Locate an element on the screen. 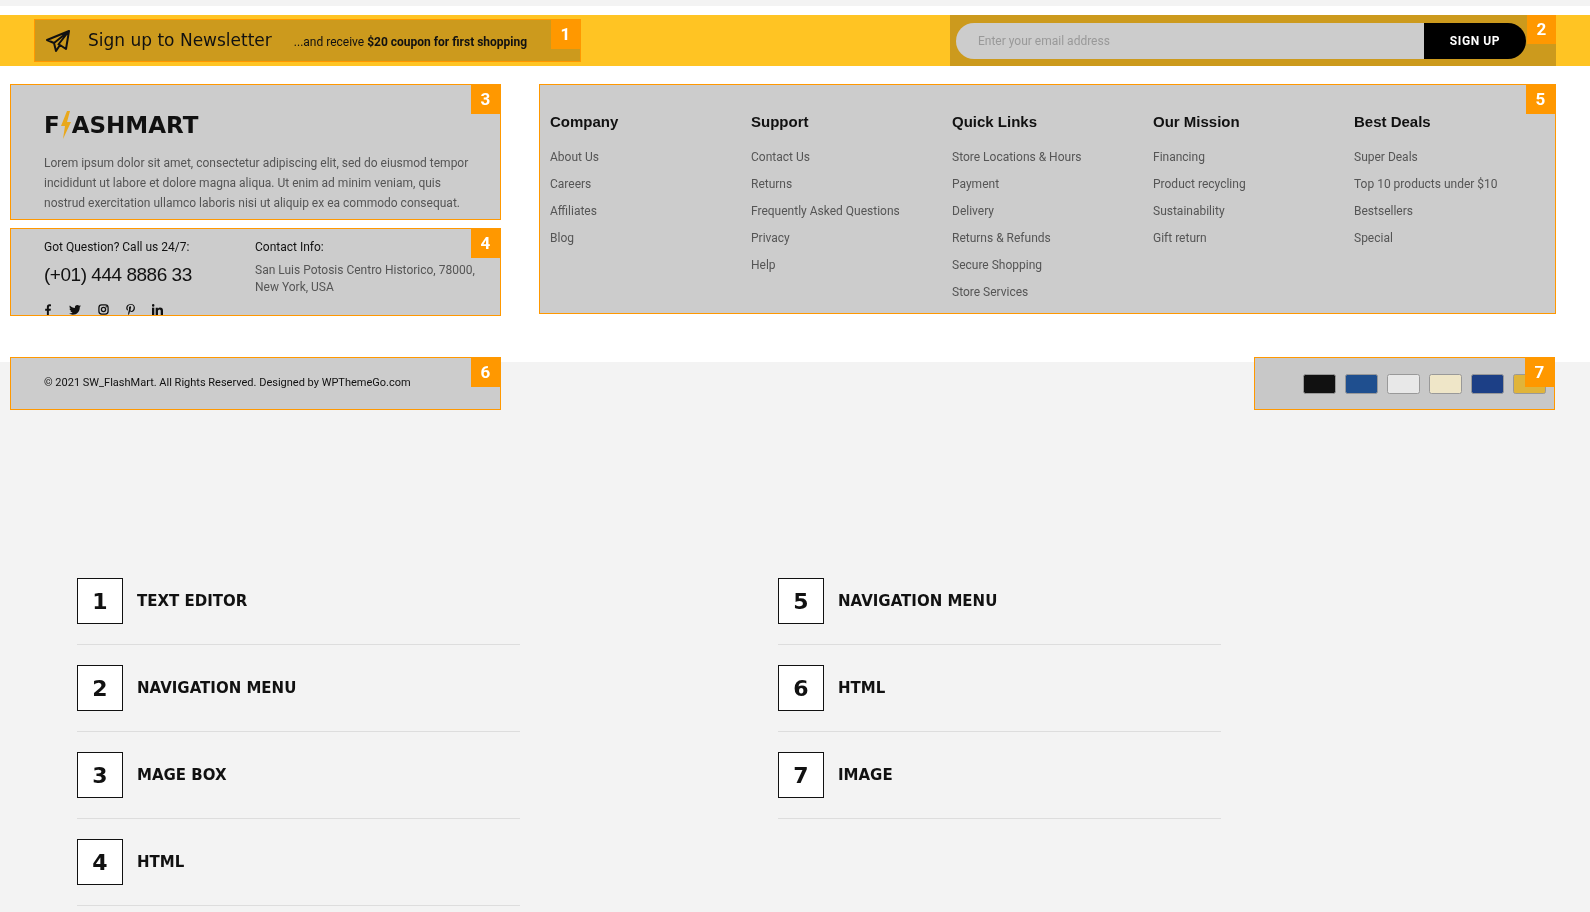 Image resolution: width=1590 pixels, height=912 pixels. legend-number-box: 6 is located at coordinates (801, 688).